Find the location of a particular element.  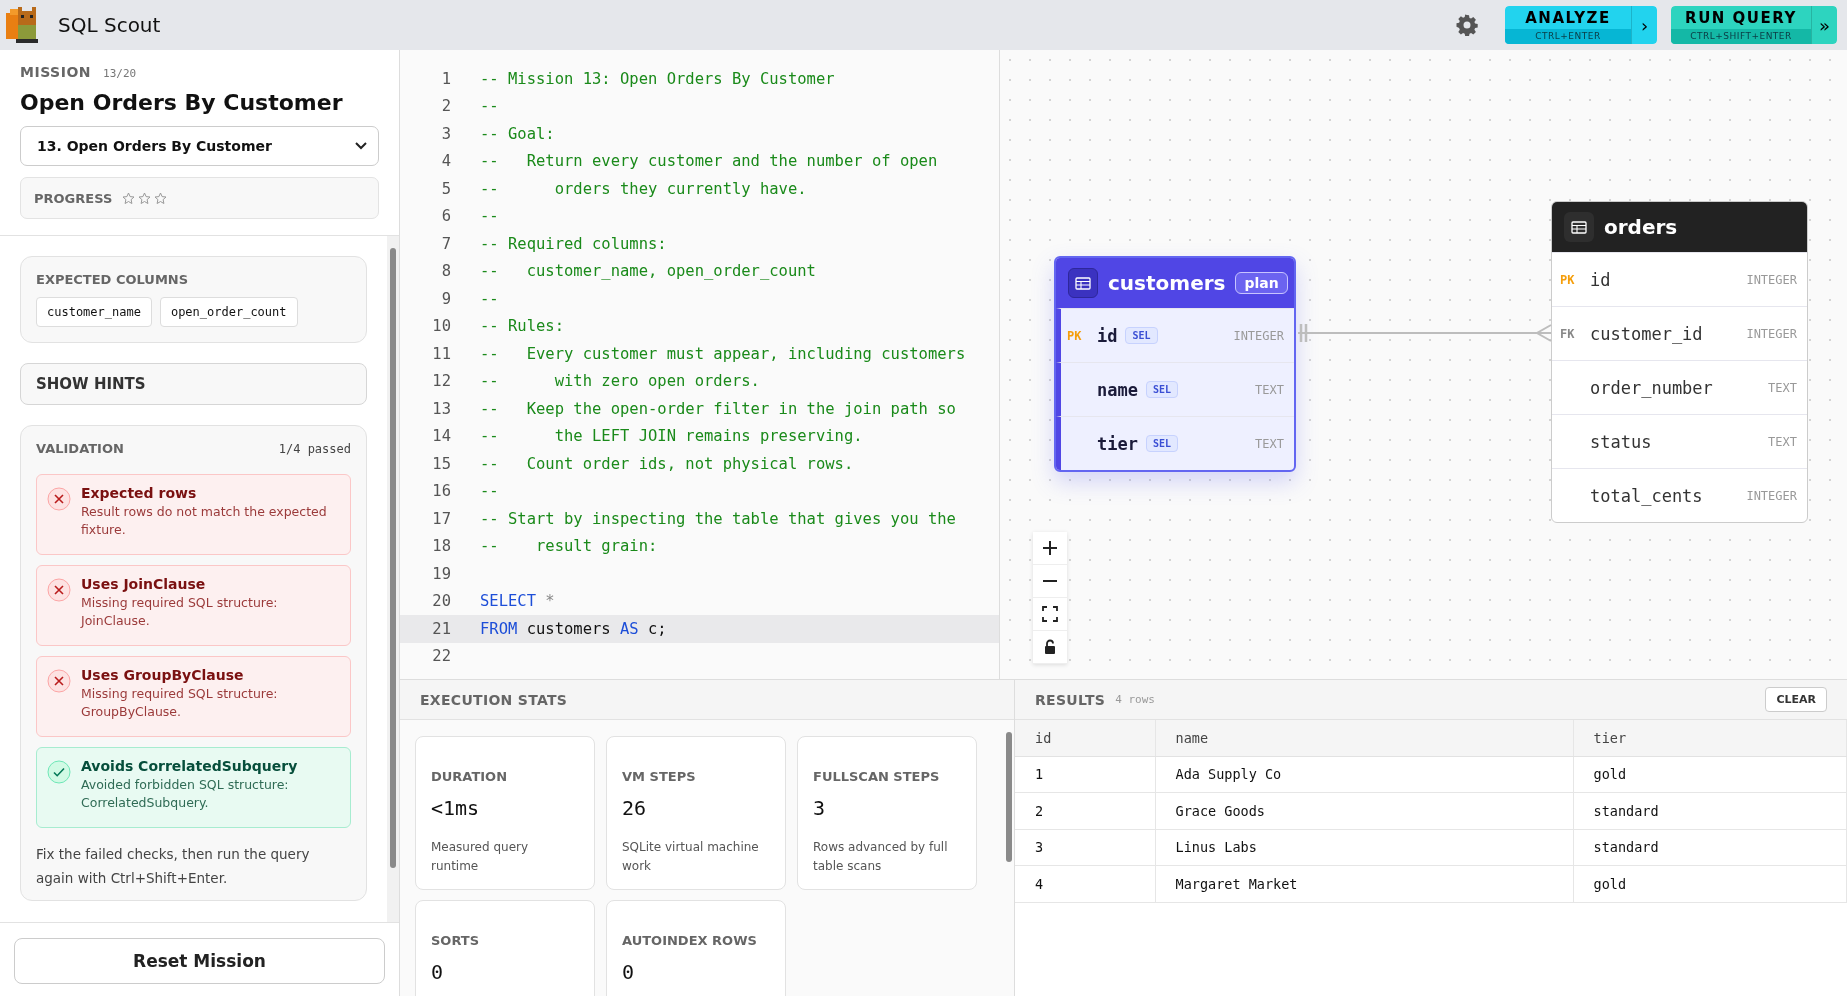

table-cell: standard is located at coordinates (1710, 847).